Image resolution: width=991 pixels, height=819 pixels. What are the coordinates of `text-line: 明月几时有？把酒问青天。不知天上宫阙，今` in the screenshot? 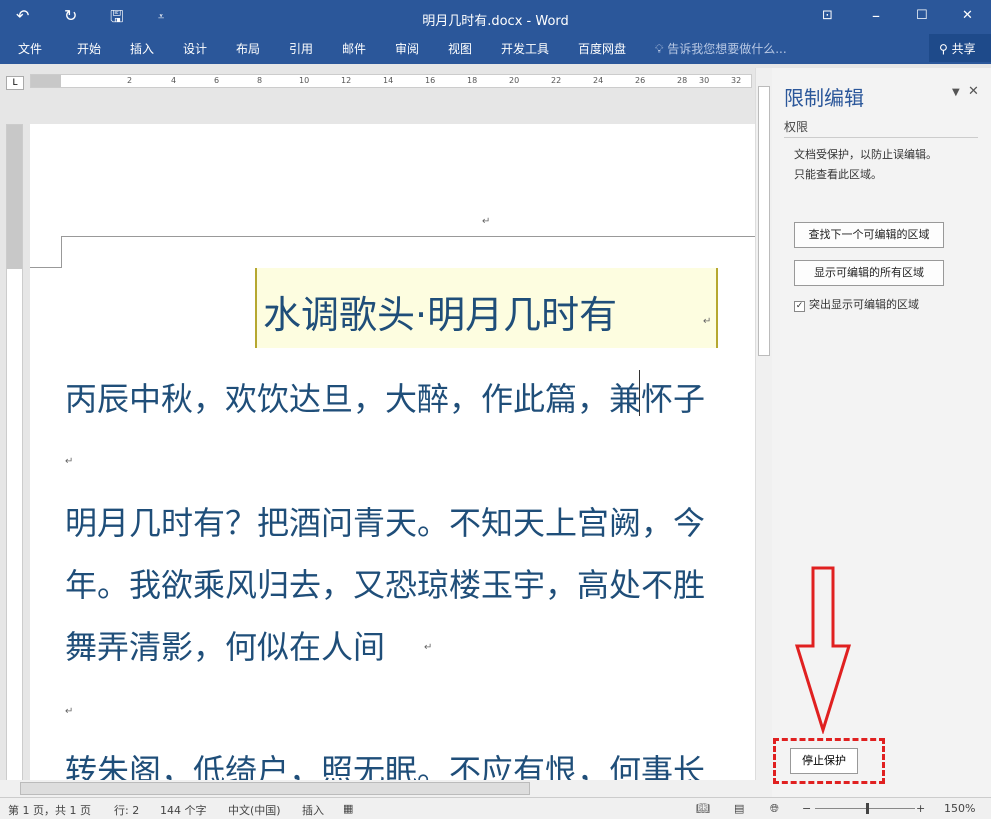 It's located at (385, 523).